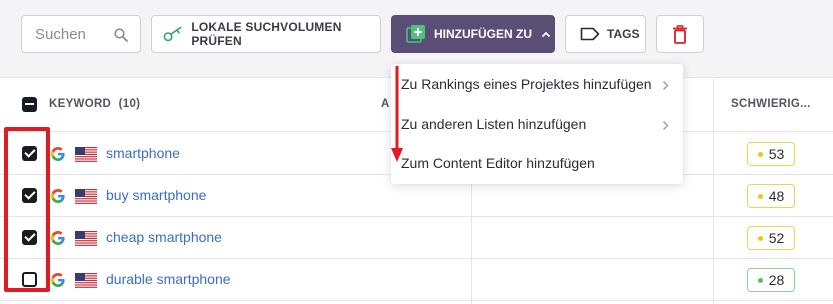 The height and width of the screenshot is (304, 833). I want to click on trash-icon, so click(680, 34).